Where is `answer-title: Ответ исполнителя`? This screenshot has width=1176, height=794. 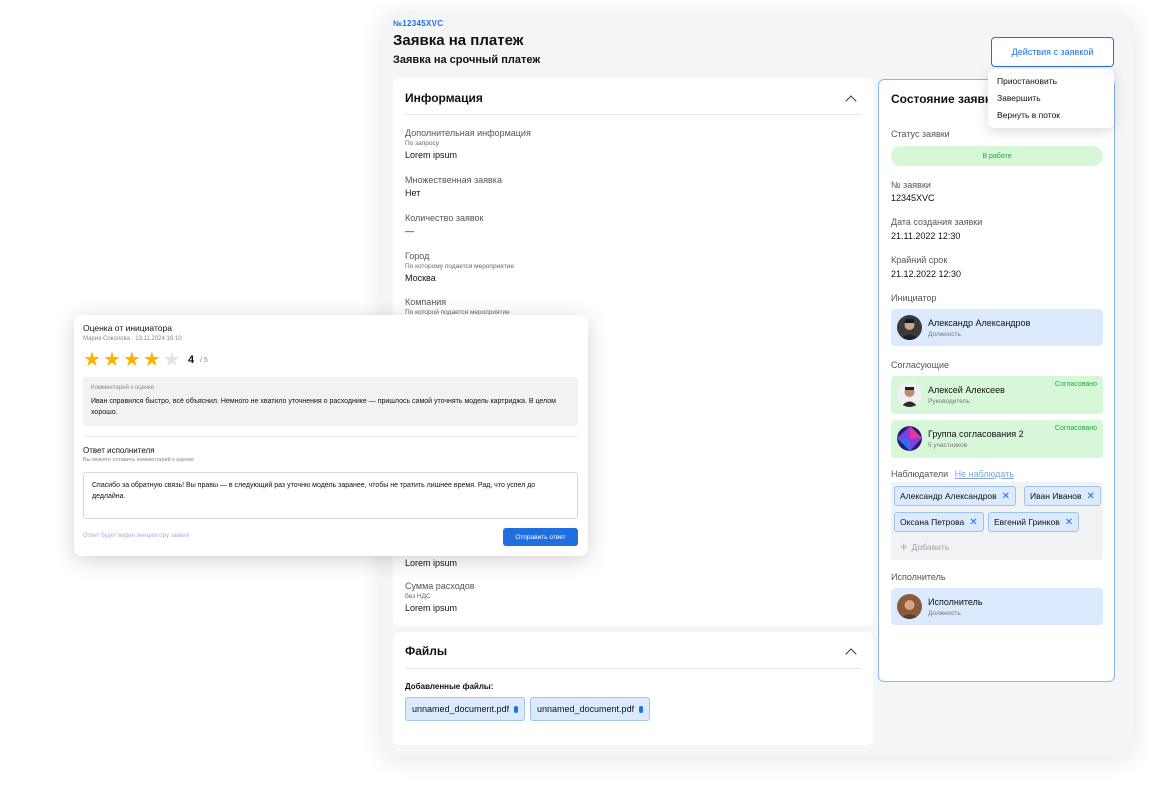
answer-title: Ответ исполнителя is located at coordinates (119, 450).